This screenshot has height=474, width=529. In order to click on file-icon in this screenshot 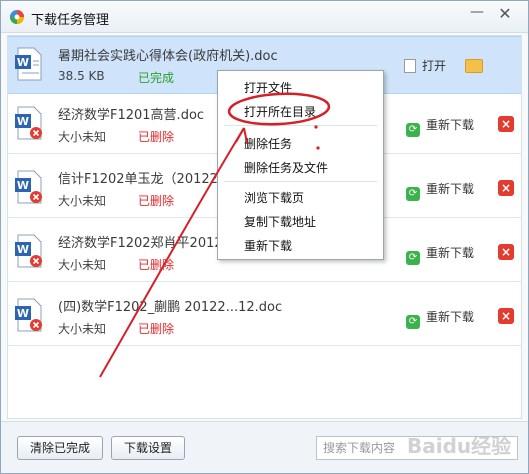, I will do `click(410, 66)`.